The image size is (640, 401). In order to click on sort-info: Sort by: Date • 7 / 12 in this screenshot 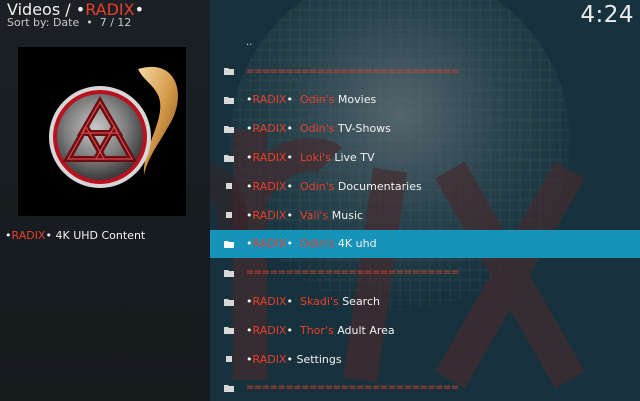, I will do `click(69, 23)`.